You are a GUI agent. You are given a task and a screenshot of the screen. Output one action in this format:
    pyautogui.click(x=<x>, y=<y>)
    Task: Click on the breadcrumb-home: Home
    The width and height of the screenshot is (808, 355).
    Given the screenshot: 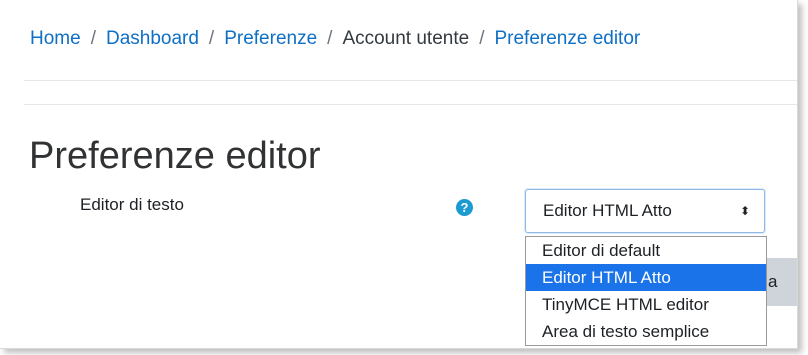 What is the action you would take?
    pyautogui.click(x=55, y=38)
    